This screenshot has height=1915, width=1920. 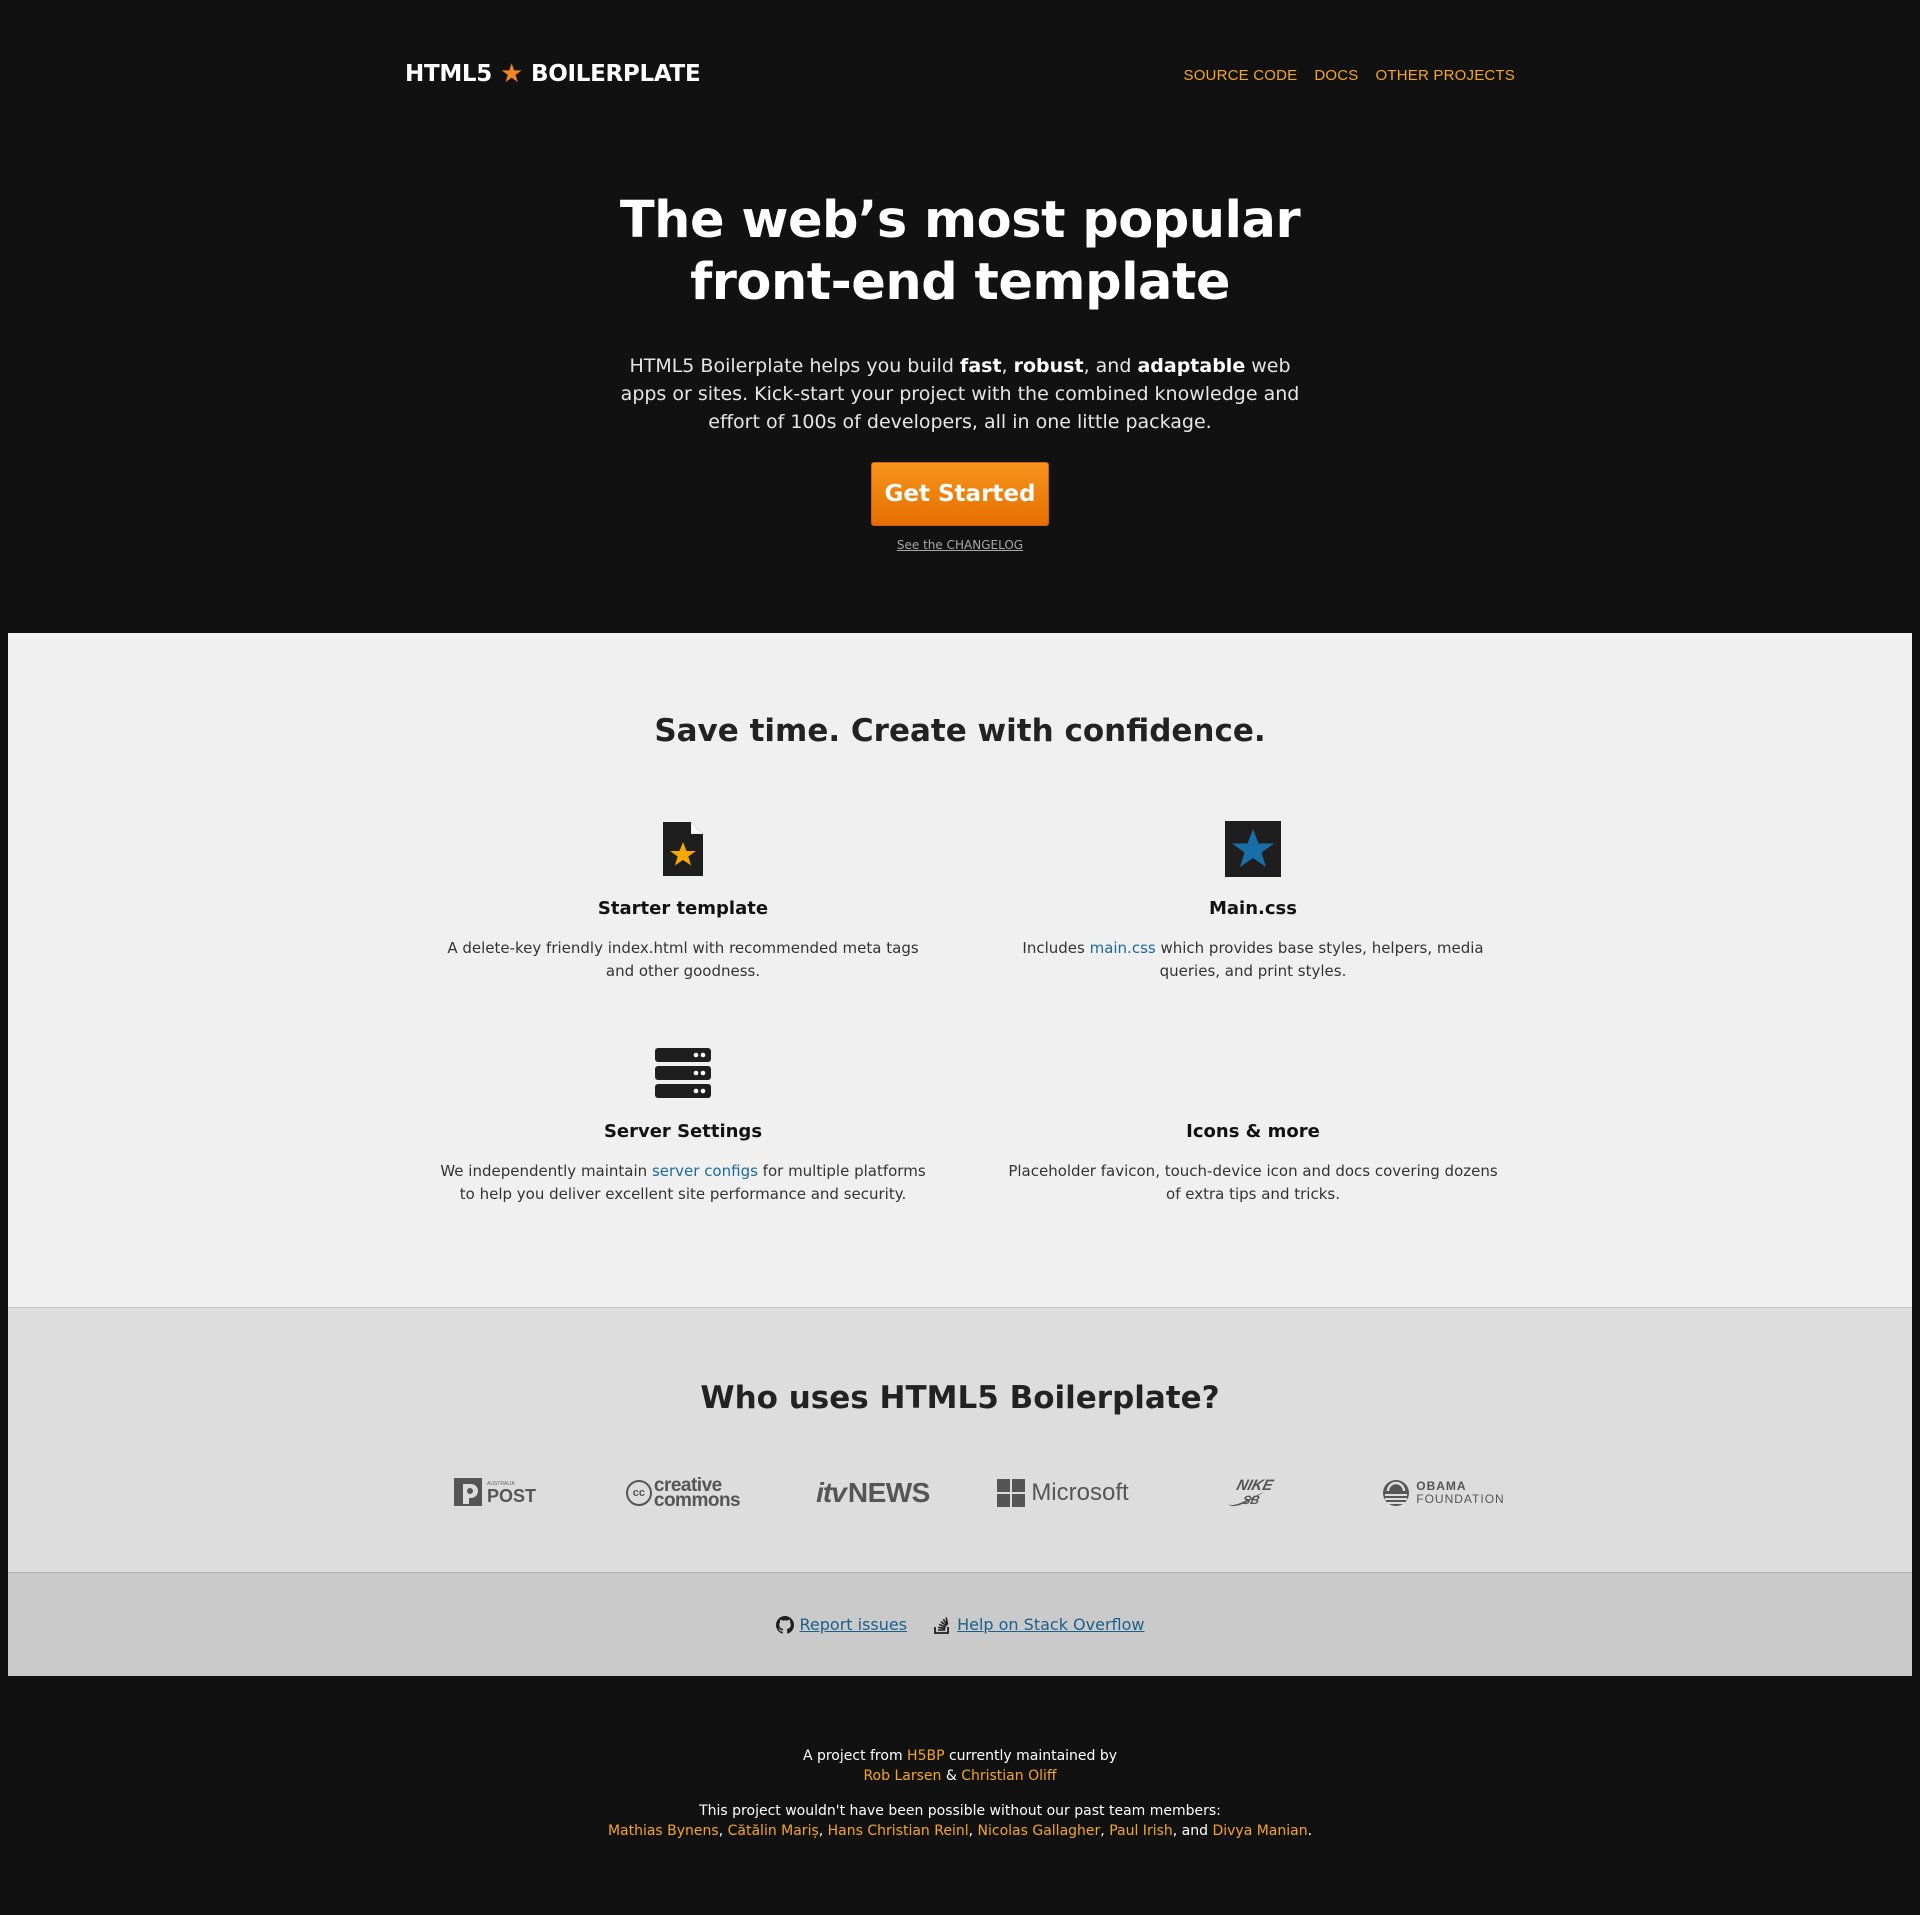 What do you see at coordinates (1253, 848) in the screenshot?
I see `star-box-icon` at bounding box center [1253, 848].